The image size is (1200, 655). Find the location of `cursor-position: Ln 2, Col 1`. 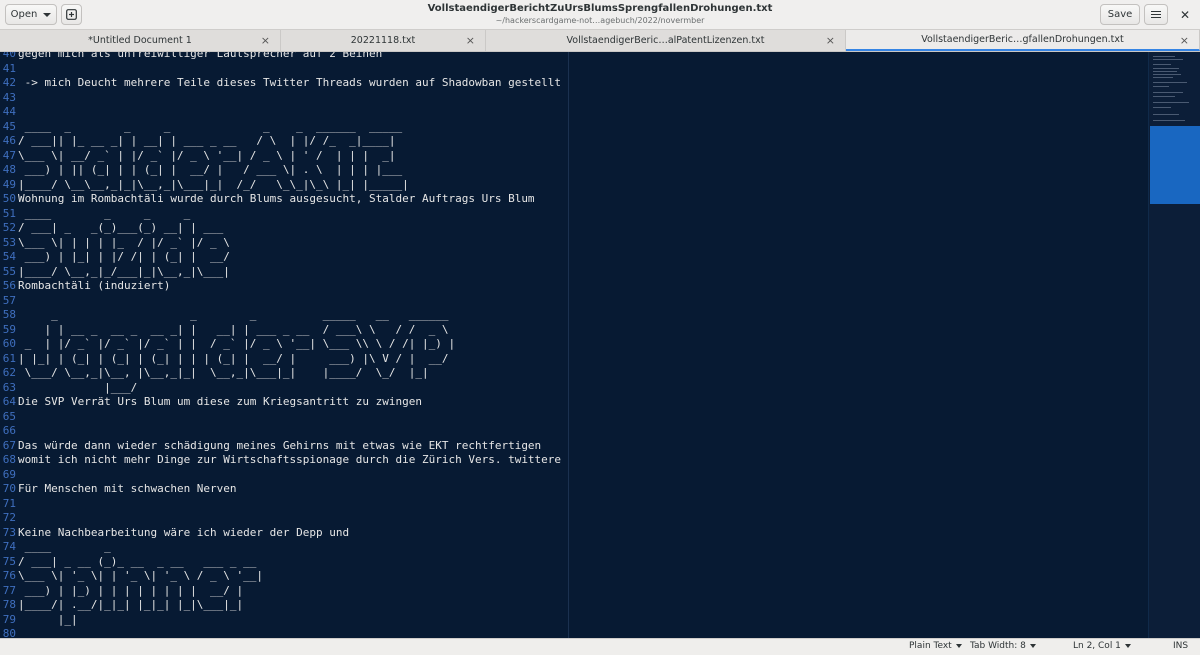

cursor-position: Ln 2, Col 1 is located at coordinates (1102, 646).